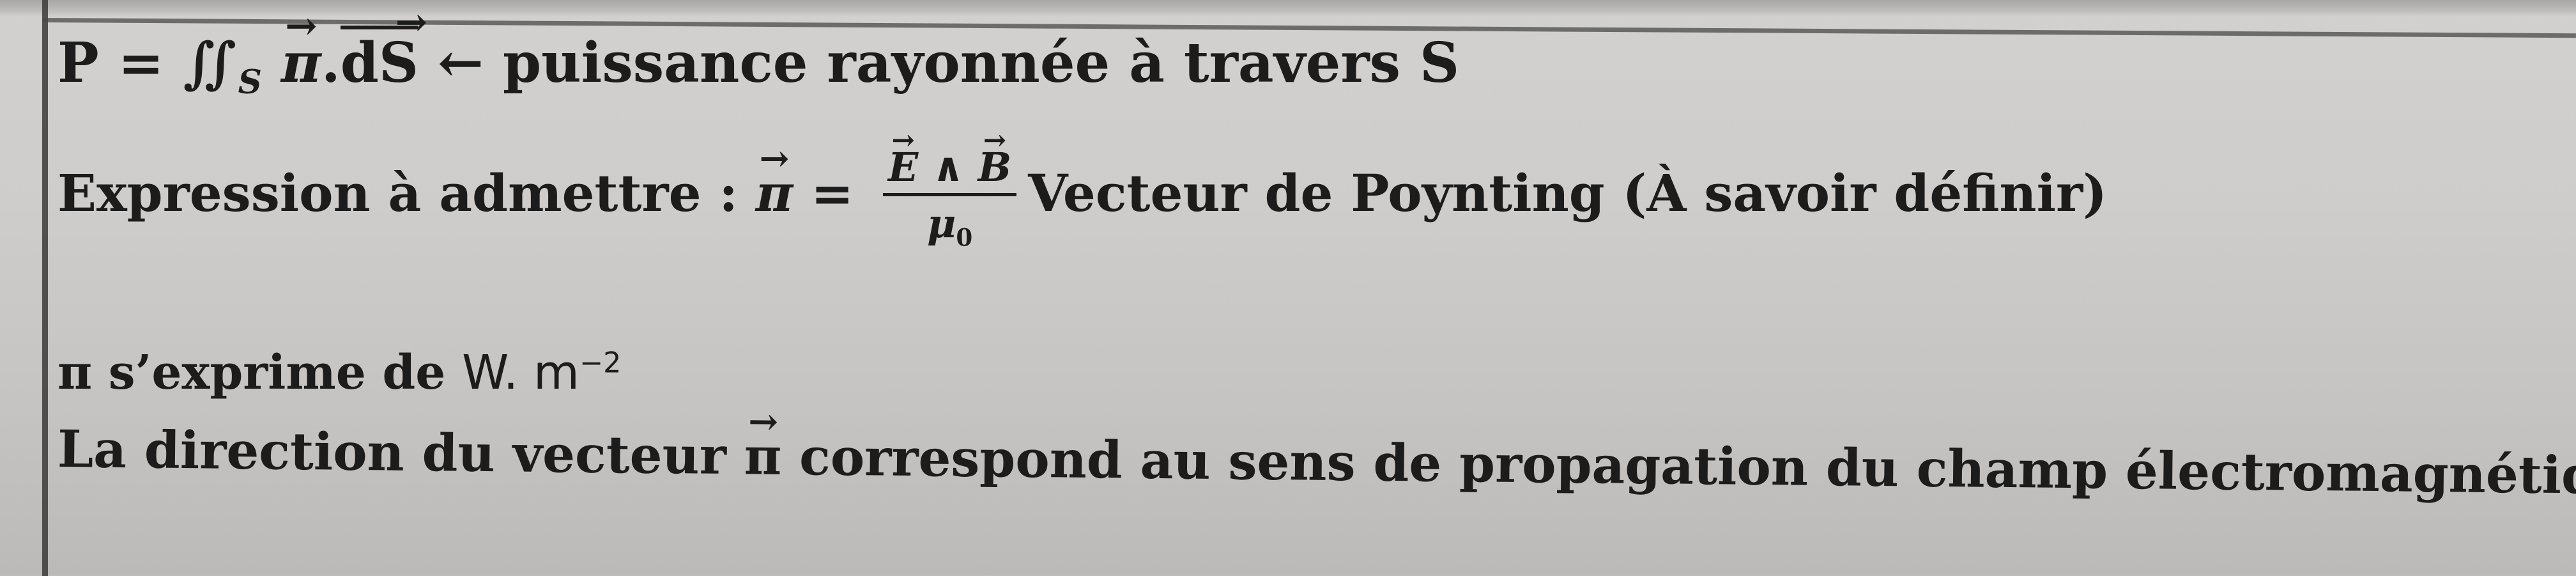 The height and width of the screenshot is (576, 2576). I want to click on surface-subscript: S, so click(250, 82).